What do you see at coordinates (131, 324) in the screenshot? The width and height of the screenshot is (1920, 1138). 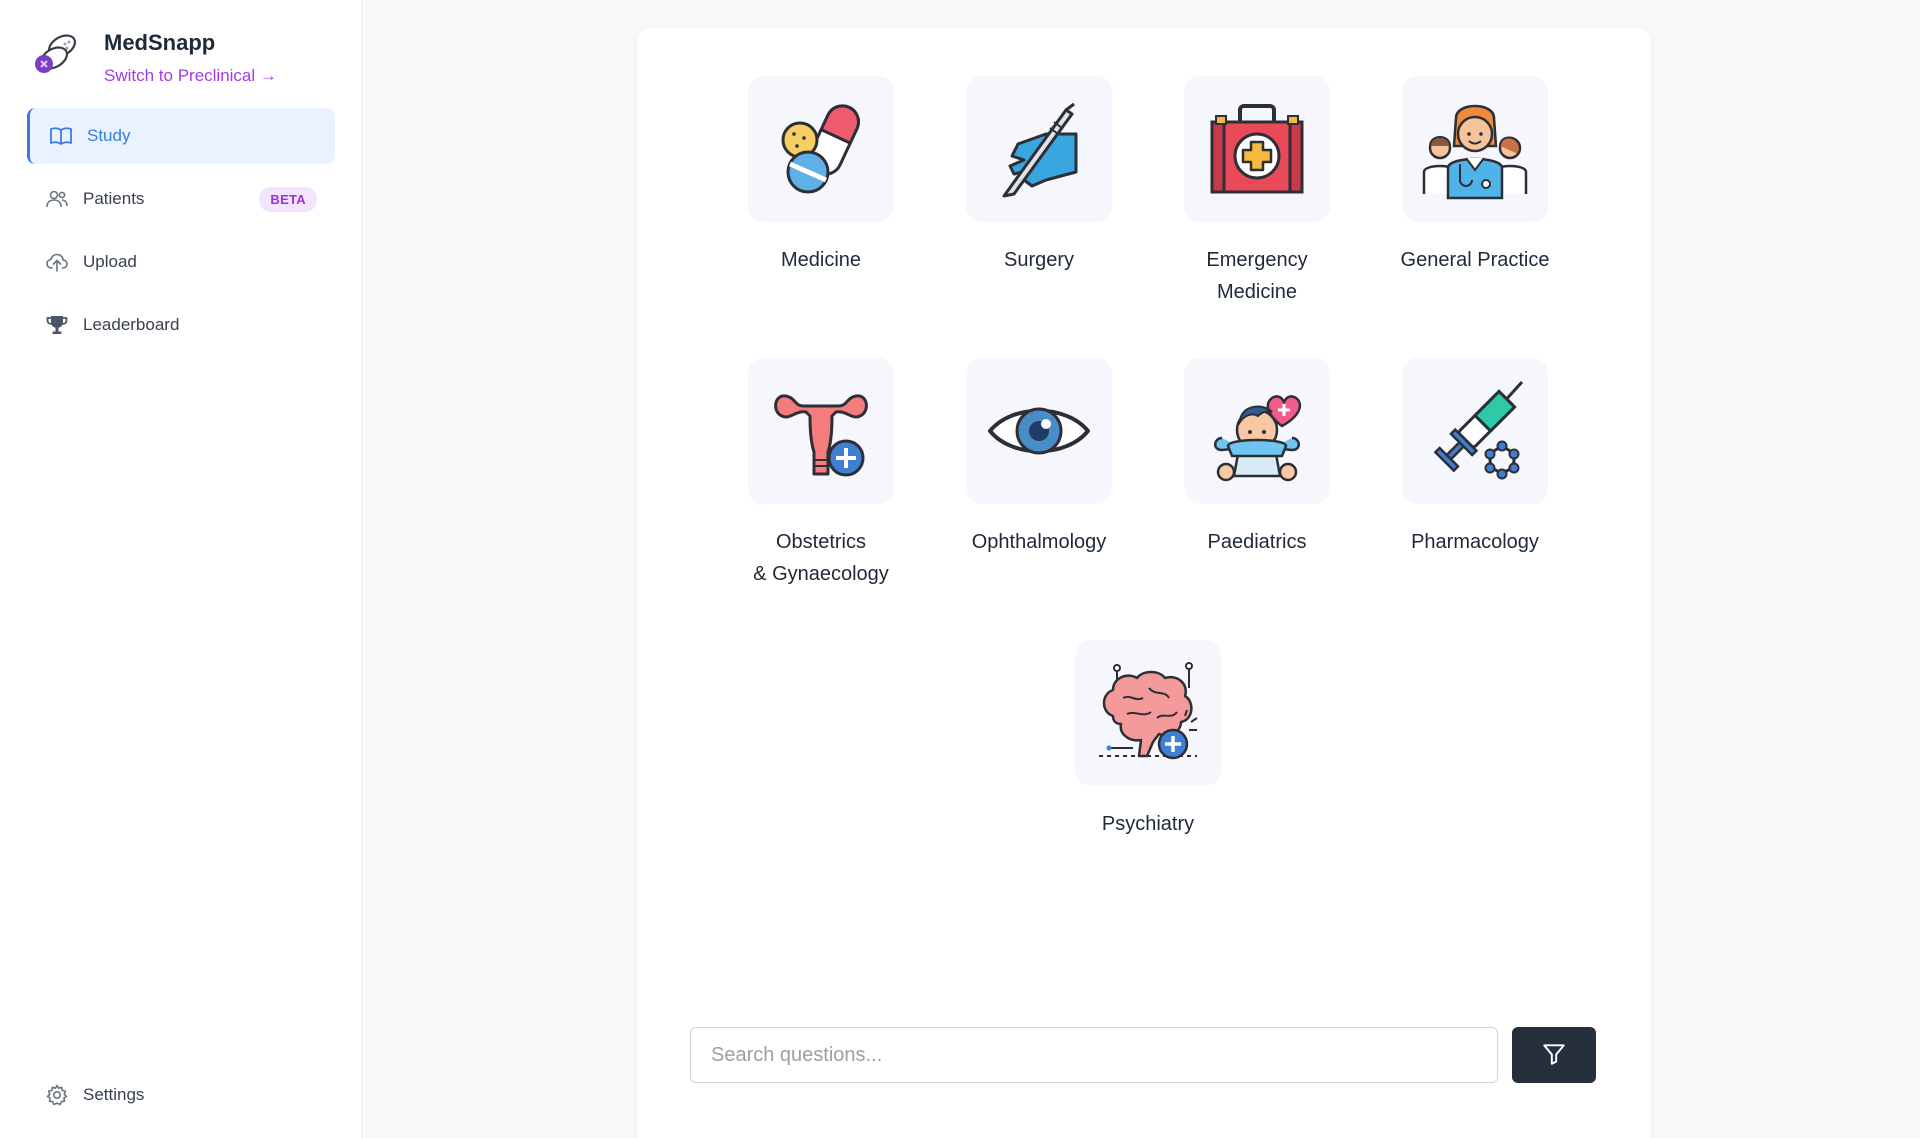 I see `sidebar-item-label: Leaderboard` at bounding box center [131, 324].